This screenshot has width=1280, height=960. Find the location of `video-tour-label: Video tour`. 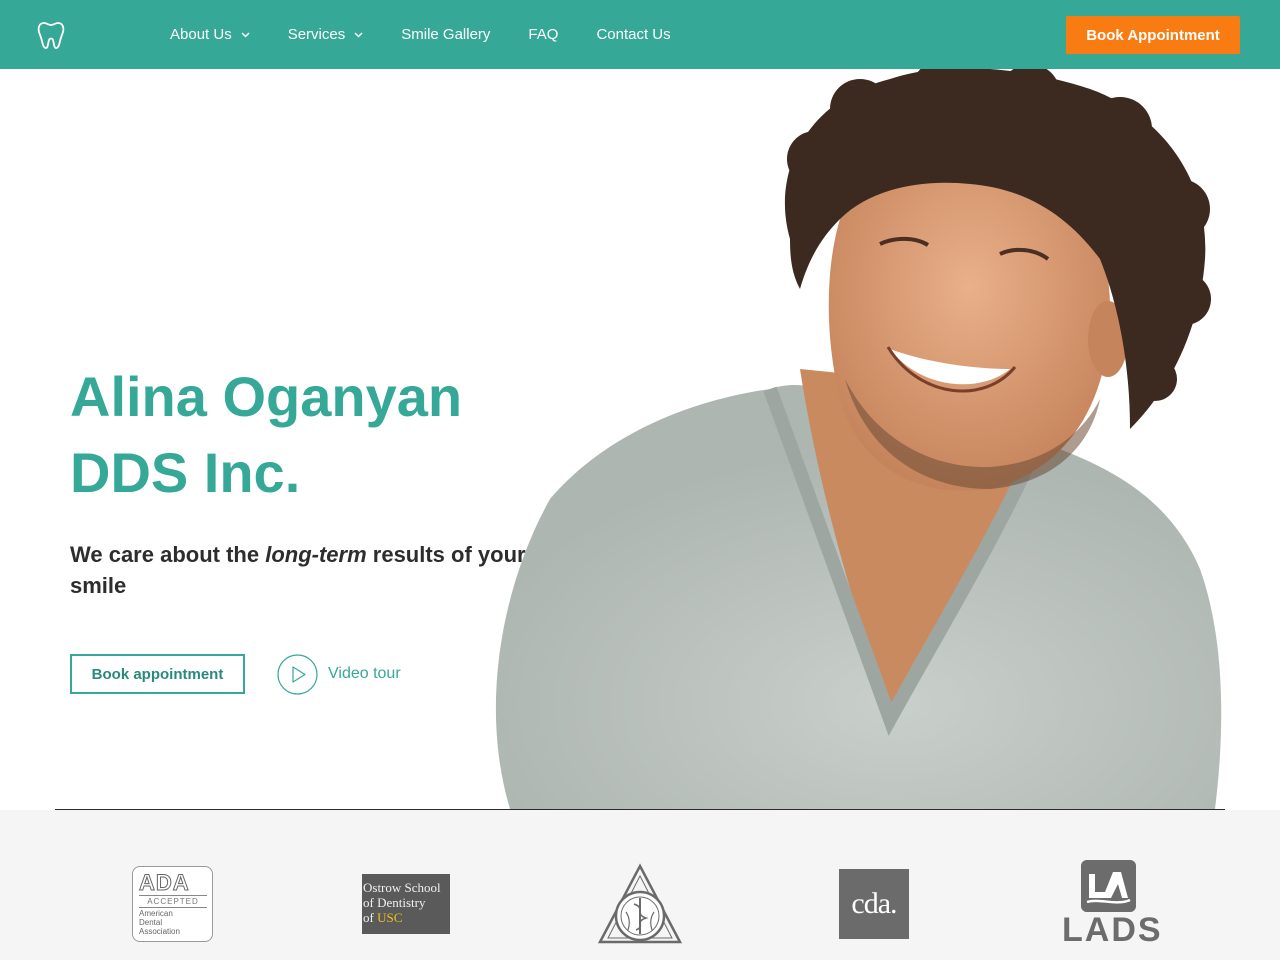

video-tour-label: Video tour is located at coordinates (364, 673).